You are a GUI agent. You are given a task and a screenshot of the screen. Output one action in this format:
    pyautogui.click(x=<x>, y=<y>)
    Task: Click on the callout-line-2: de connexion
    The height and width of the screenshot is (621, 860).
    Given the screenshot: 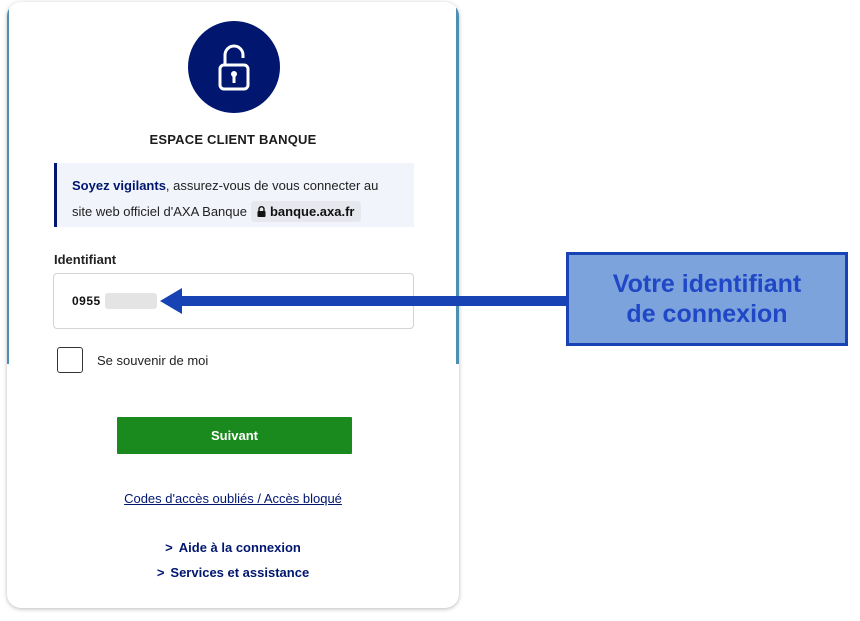 What is the action you would take?
    pyautogui.click(x=707, y=314)
    